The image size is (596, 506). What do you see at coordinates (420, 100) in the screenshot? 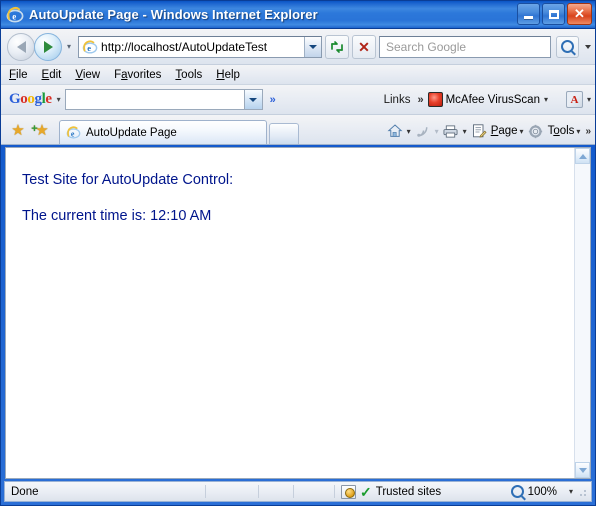
I see `links-overflow-button: »` at bounding box center [420, 100].